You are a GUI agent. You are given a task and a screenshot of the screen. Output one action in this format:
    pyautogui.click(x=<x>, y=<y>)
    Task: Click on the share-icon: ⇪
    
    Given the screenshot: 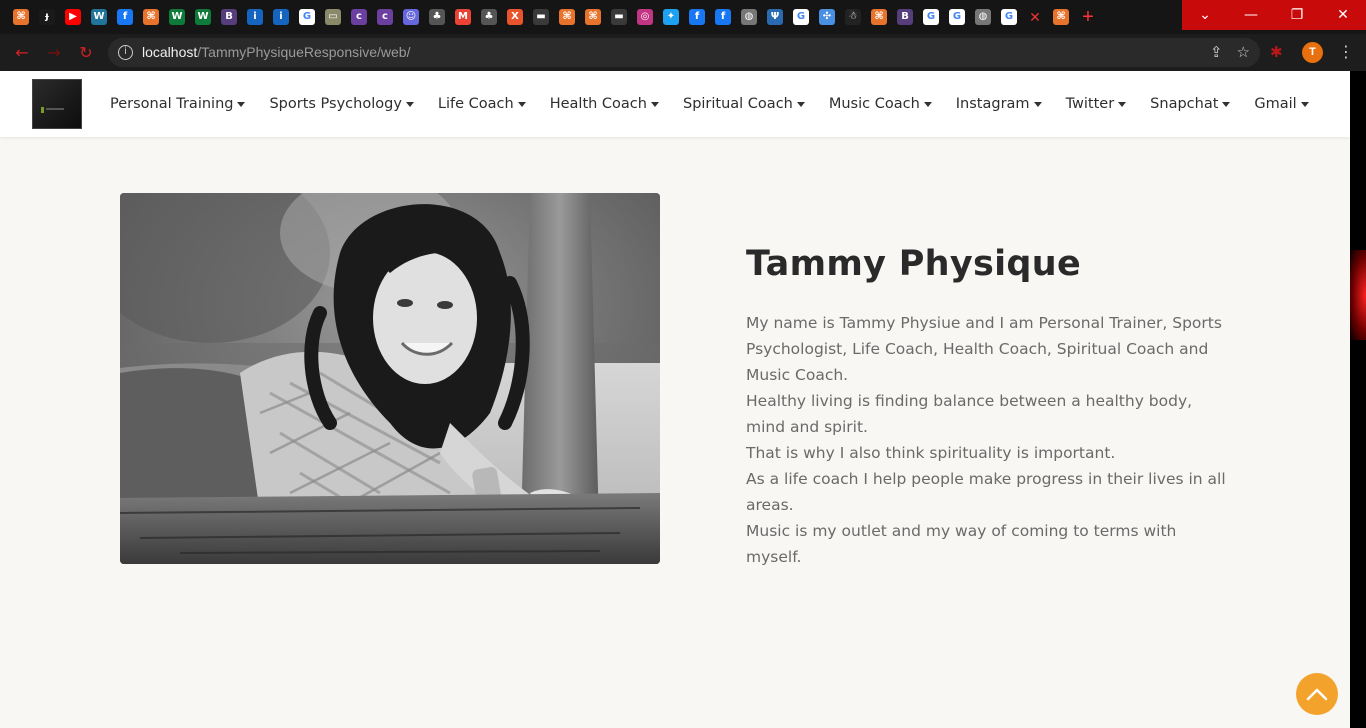 What is the action you would take?
    pyautogui.click(x=1216, y=52)
    